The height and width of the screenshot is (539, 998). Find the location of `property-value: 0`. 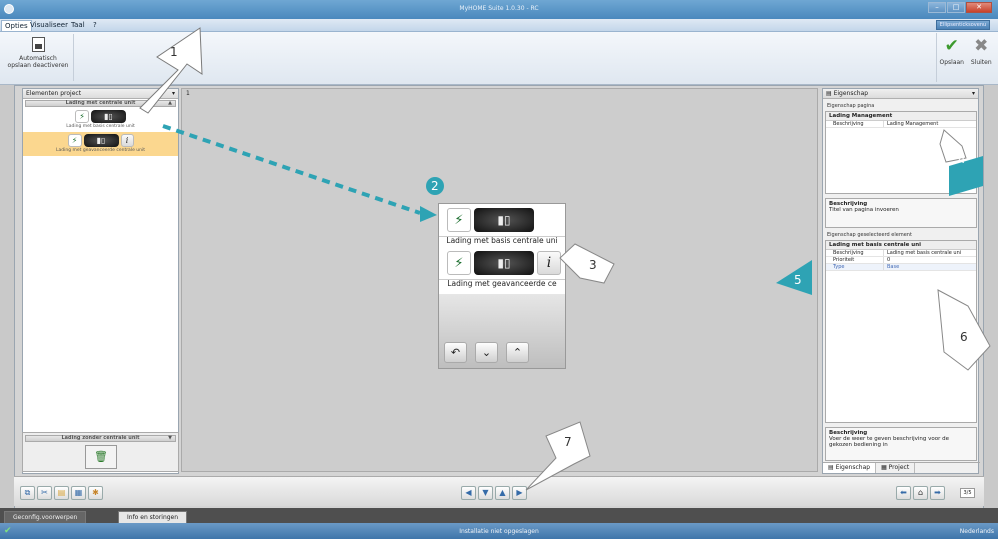

property-value: 0 is located at coordinates (887, 260).